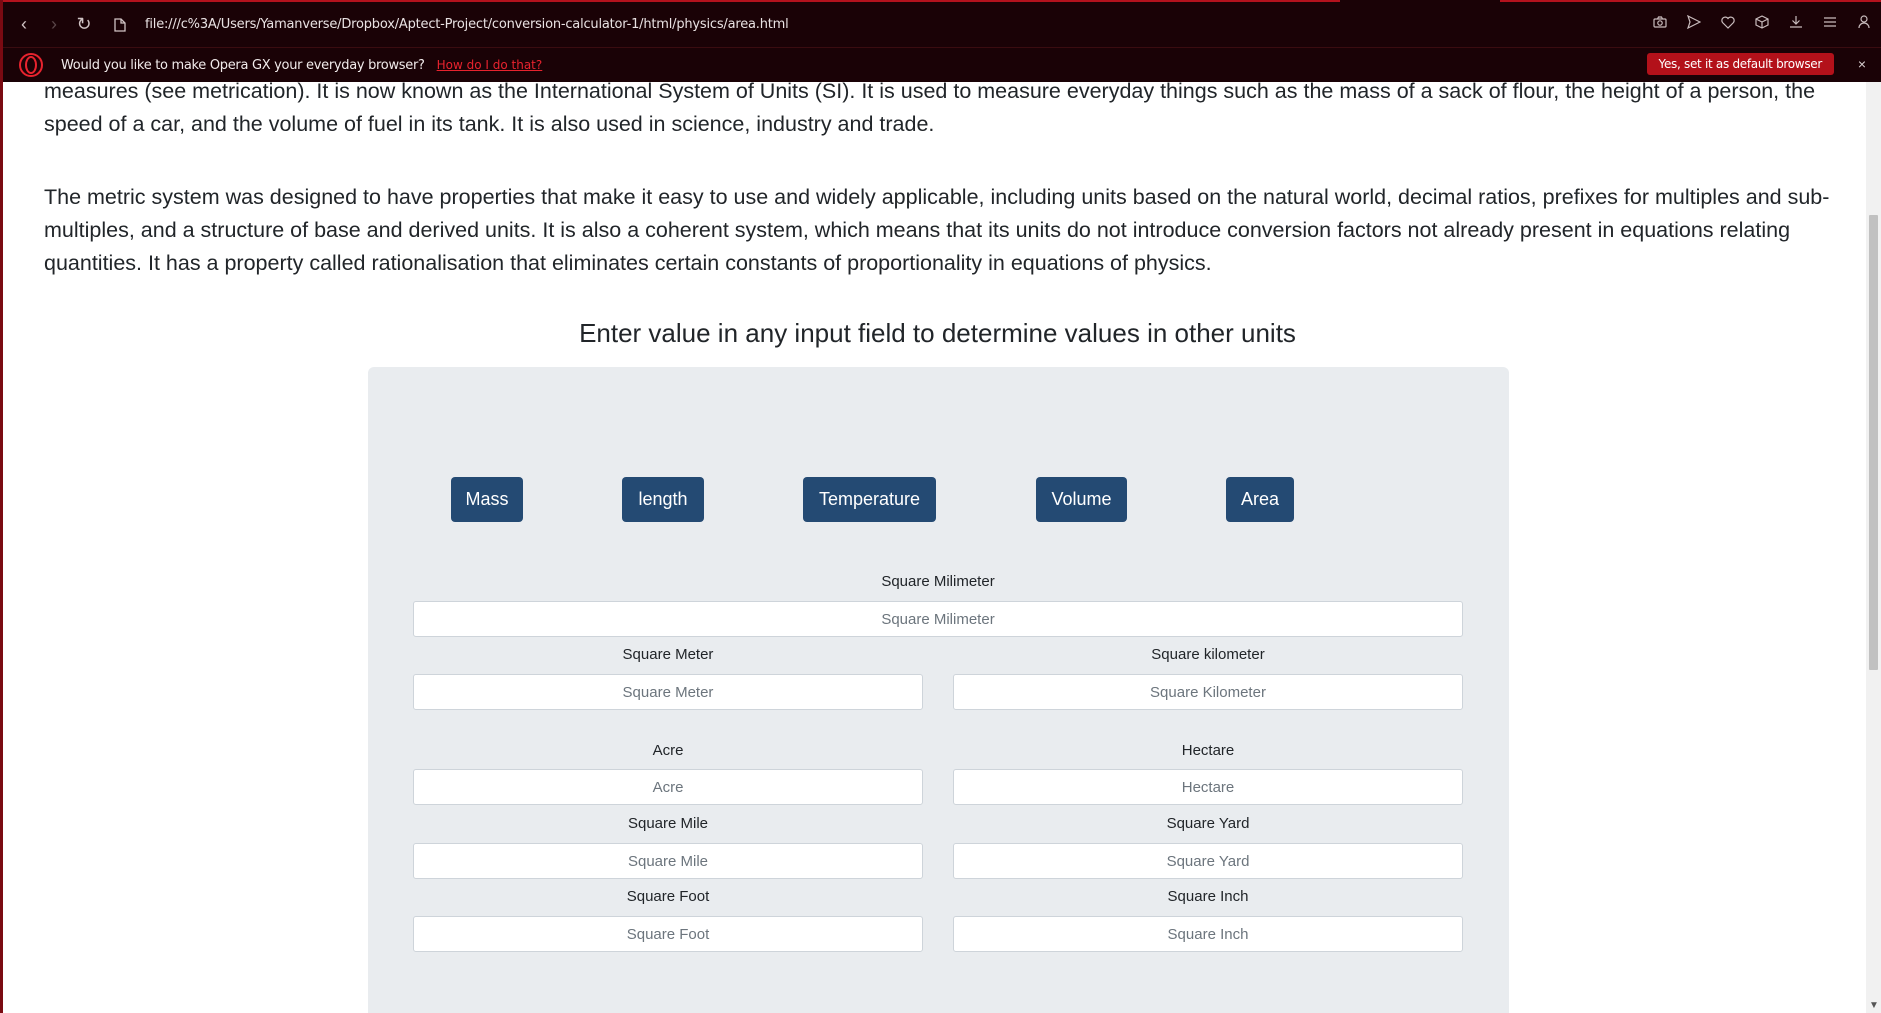  I want to click on square-kilometer-label: Square kilometer, so click(1208, 654).